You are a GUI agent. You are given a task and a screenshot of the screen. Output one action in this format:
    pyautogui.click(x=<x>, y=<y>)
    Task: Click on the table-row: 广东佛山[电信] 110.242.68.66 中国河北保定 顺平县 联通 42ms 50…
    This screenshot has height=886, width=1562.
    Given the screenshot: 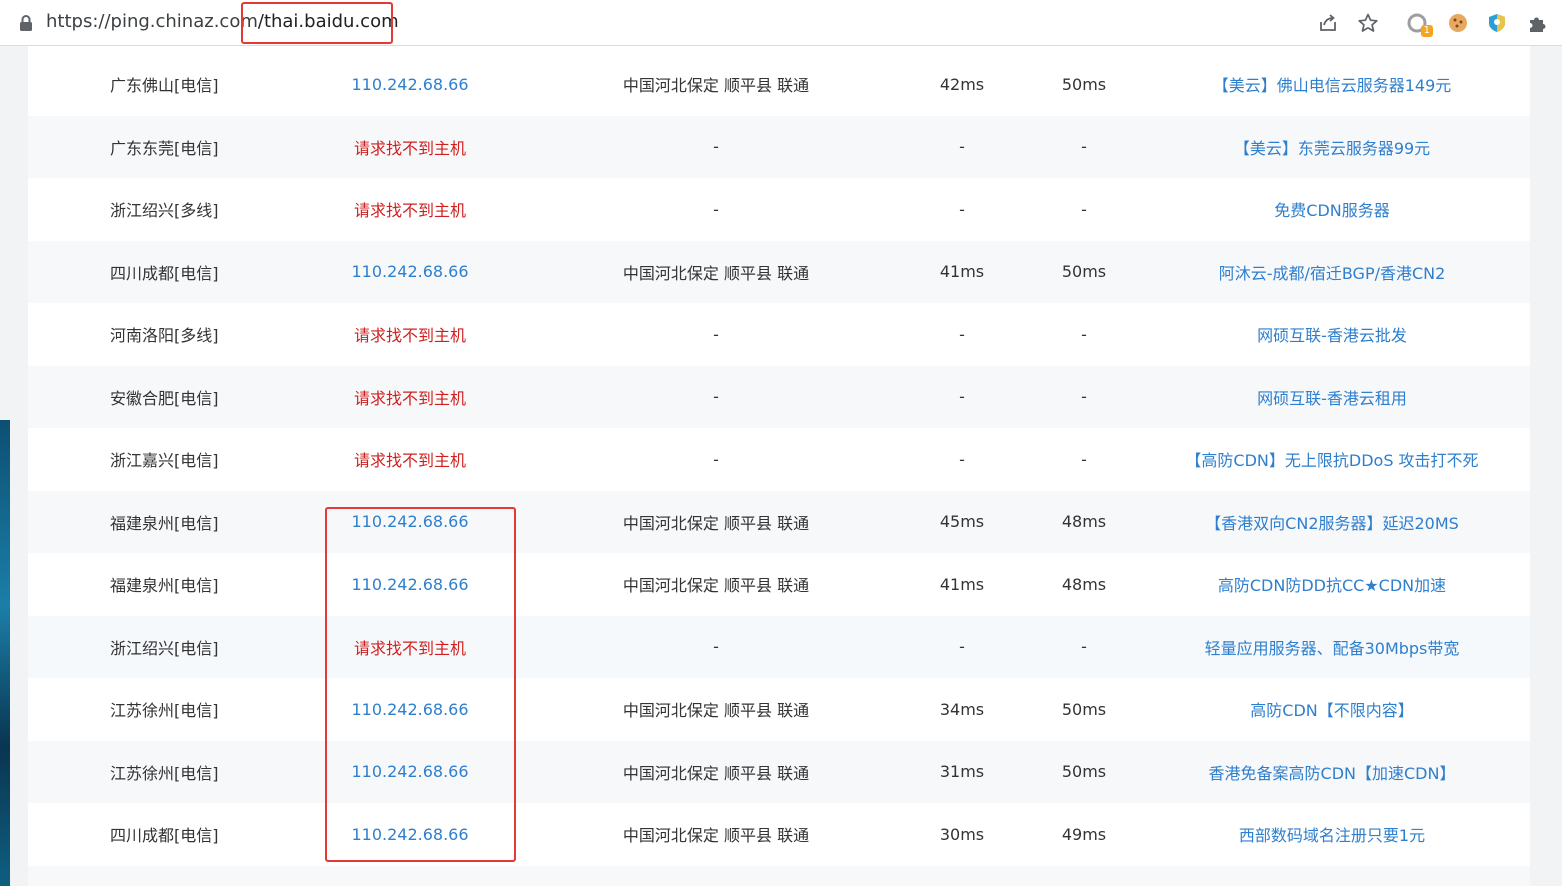 What is the action you would take?
    pyautogui.click(x=779, y=84)
    